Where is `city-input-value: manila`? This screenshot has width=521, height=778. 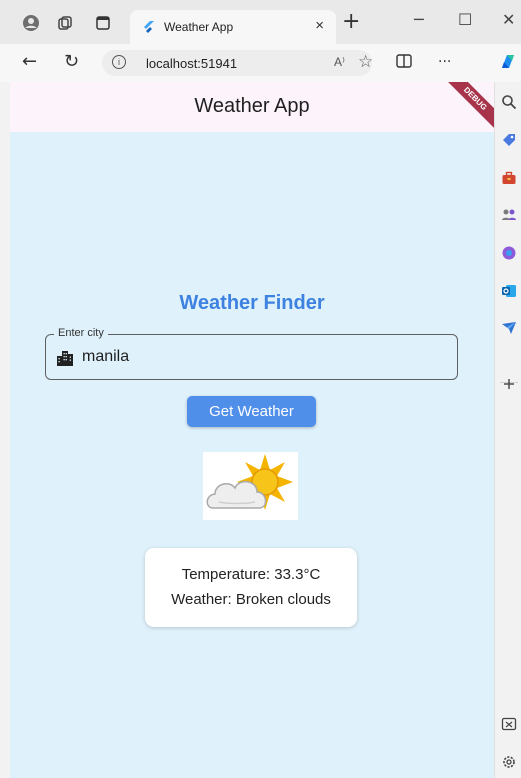
city-input-value: manila is located at coordinates (105, 357).